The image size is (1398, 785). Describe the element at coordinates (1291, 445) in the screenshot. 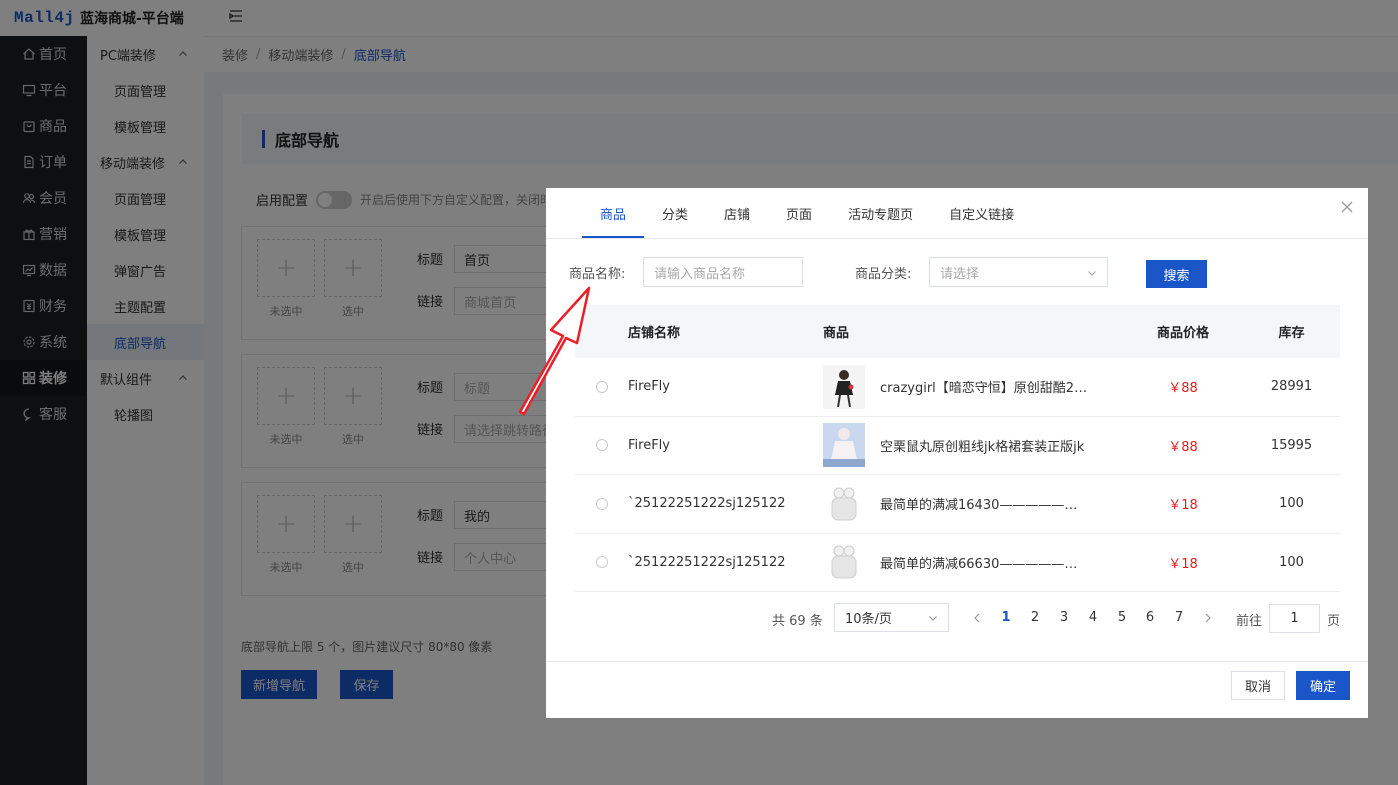

I see `product-stock: 15995` at that location.